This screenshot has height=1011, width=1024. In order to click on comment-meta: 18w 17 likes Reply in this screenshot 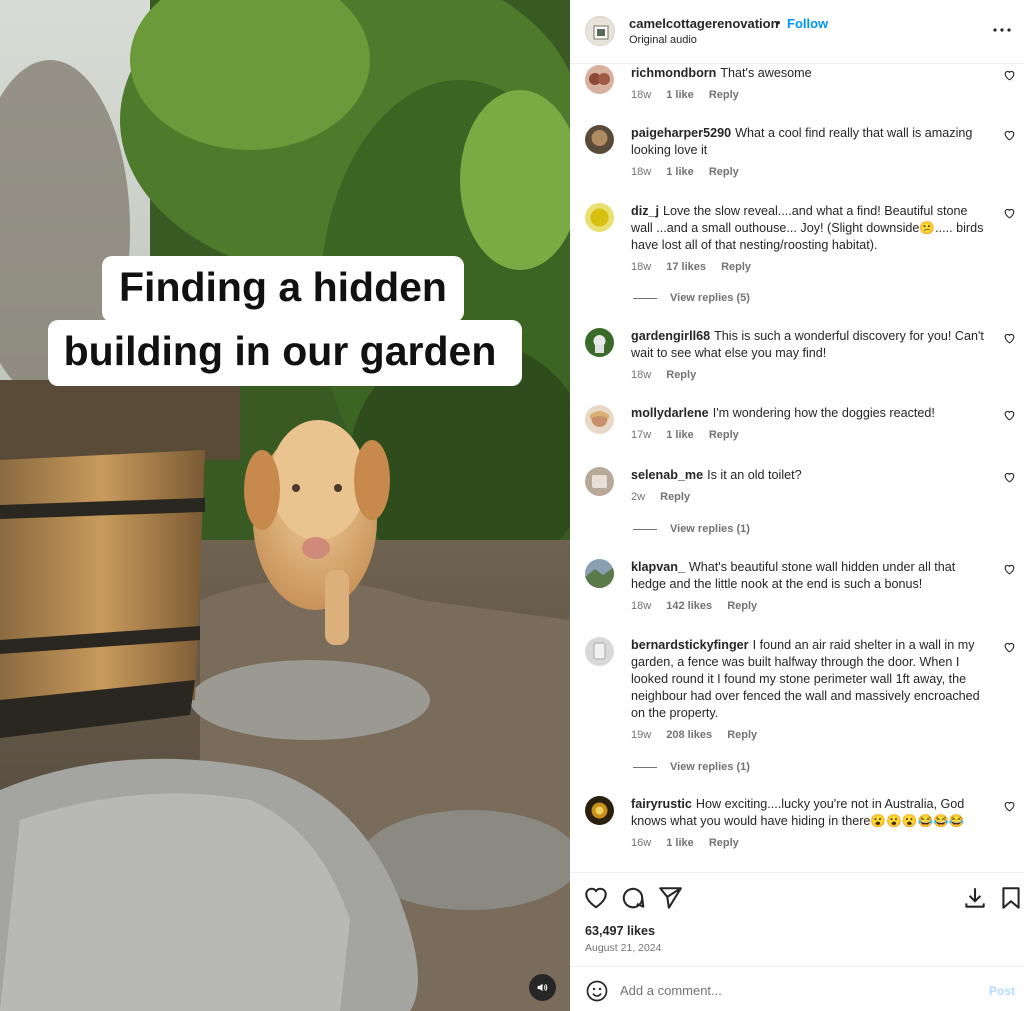, I will do `click(697, 267)`.